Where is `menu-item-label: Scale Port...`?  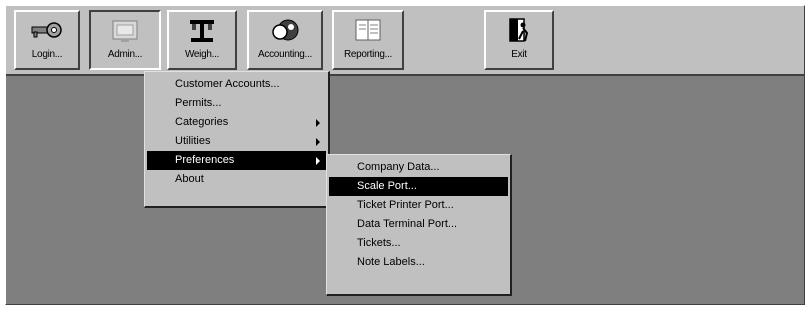 menu-item-label: Scale Port... is located at coordinates (387, 186).